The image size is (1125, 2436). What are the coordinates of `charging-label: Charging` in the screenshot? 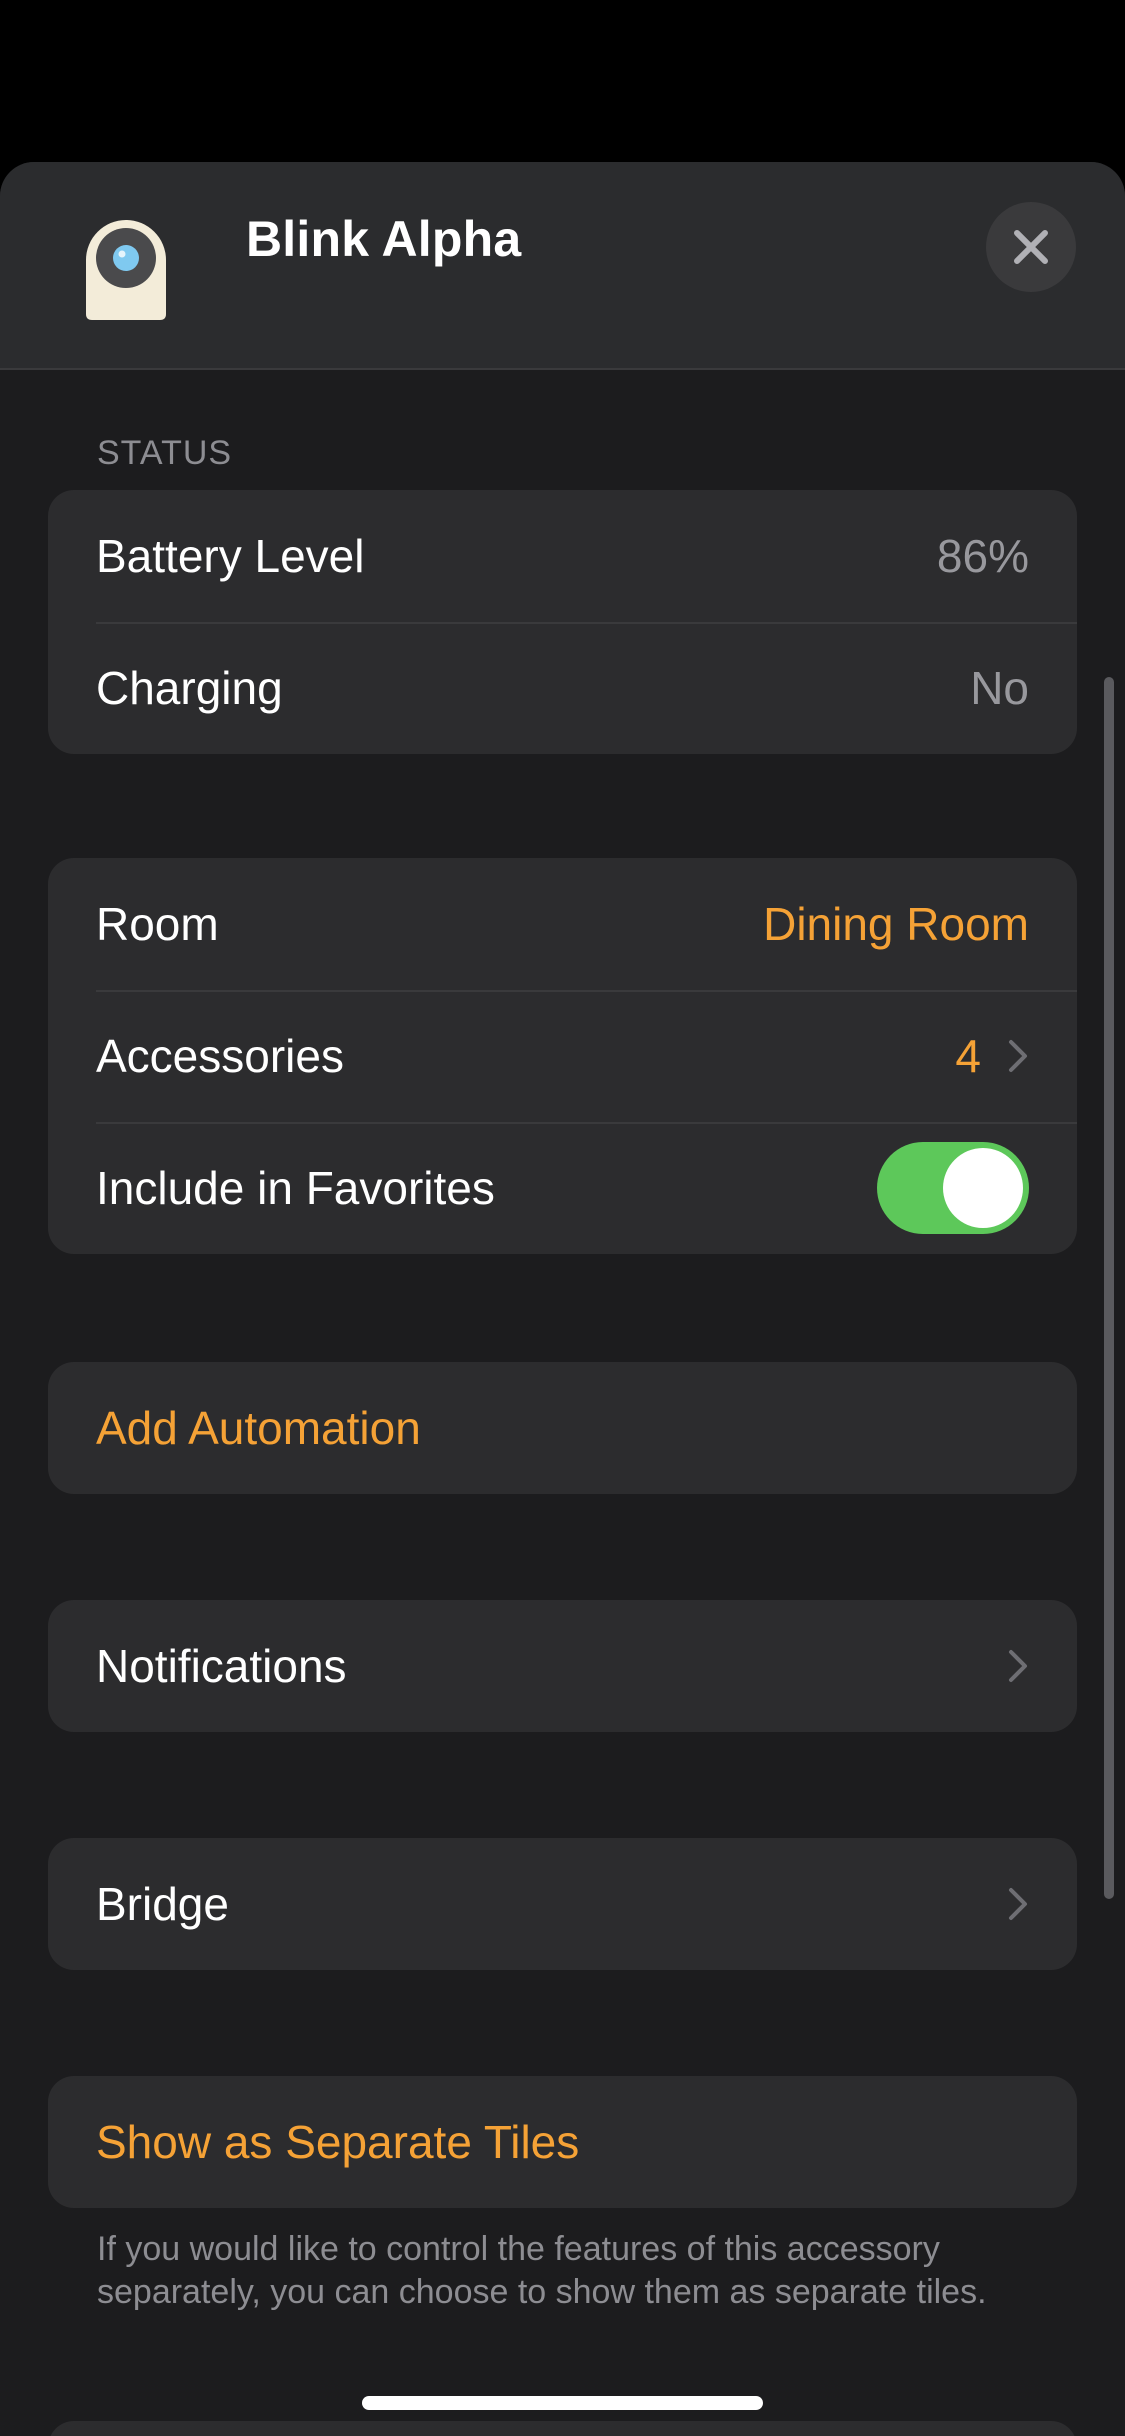 It's located at (189, 688).